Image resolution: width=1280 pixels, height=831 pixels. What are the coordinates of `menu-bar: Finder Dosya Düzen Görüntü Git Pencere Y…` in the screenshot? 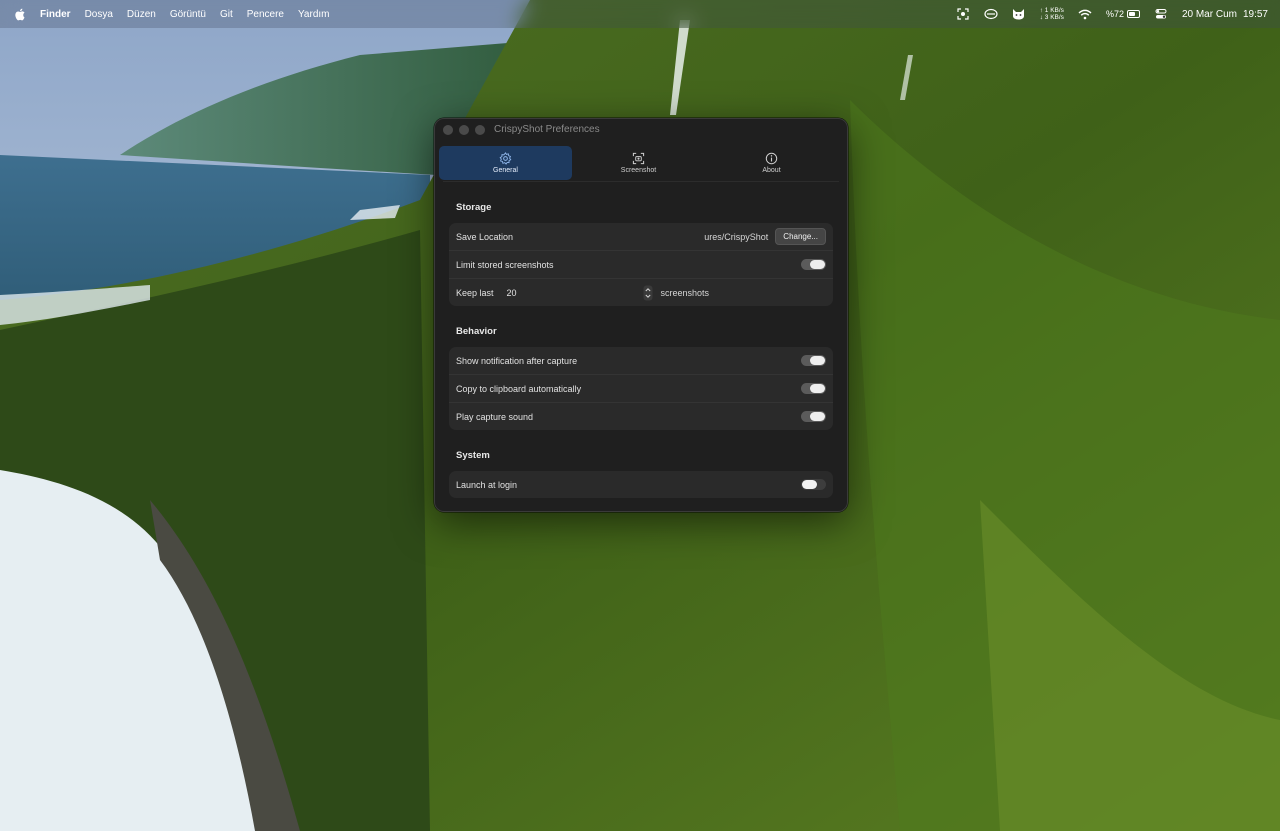 It's located at (640, 14).